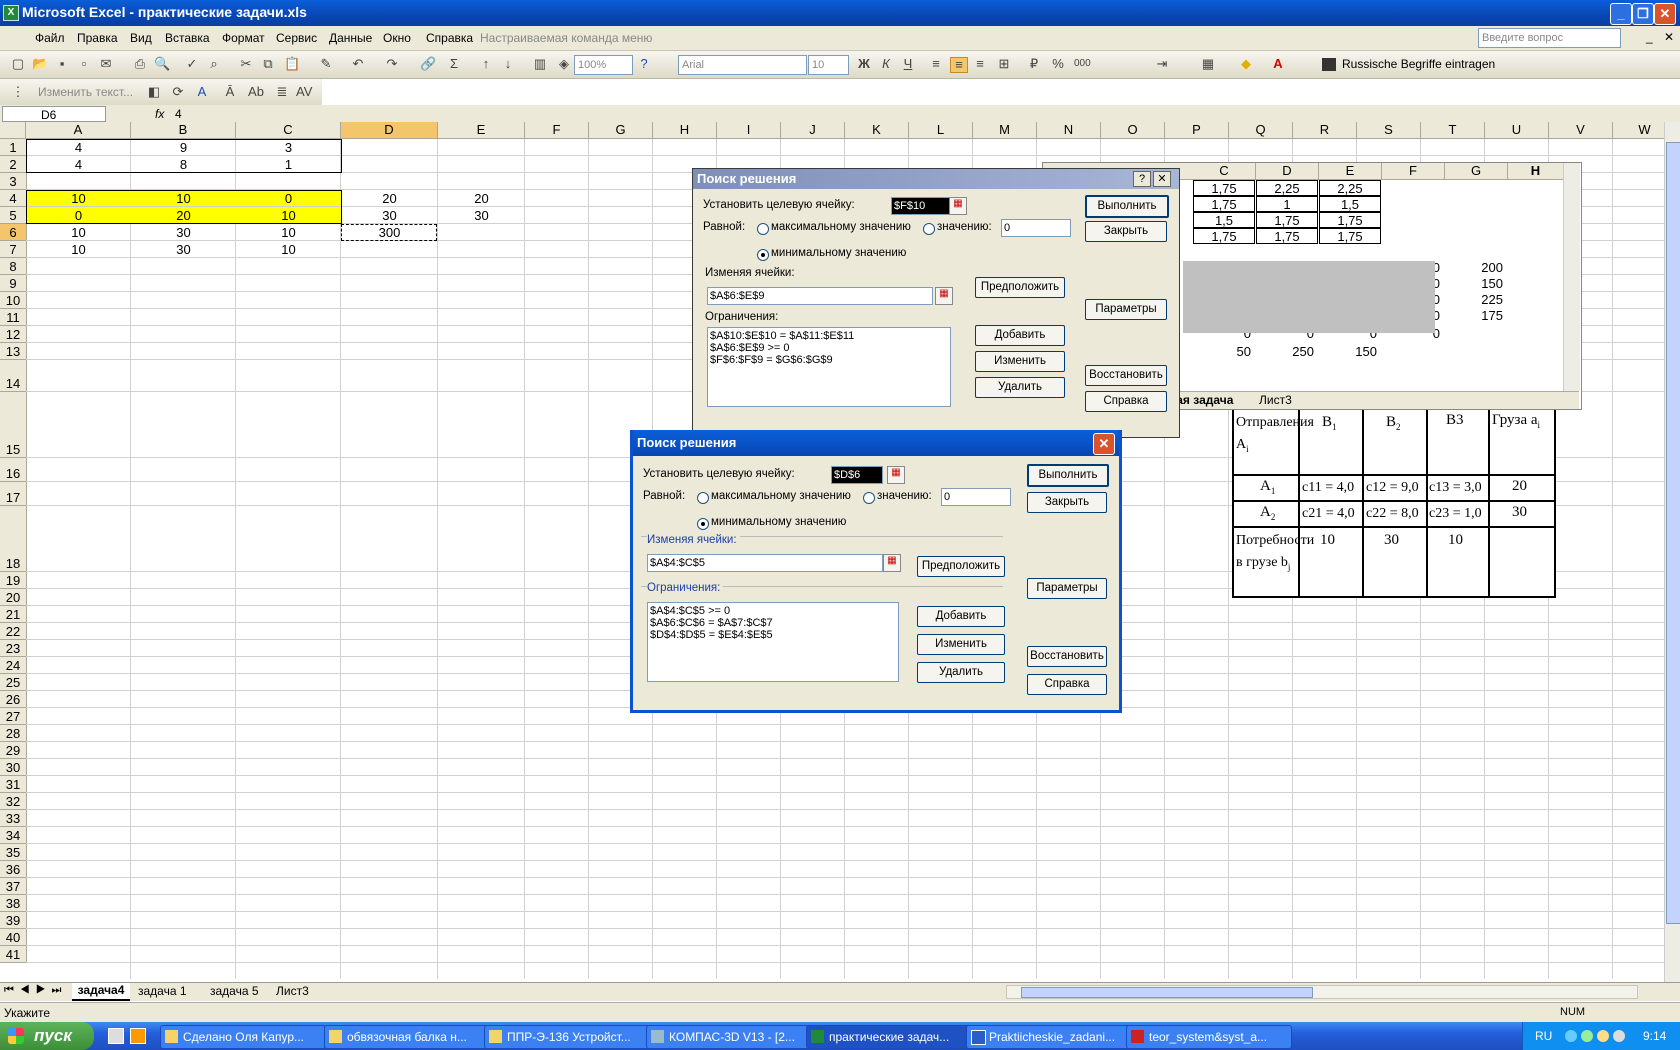 This screenshot has height=1050, width=1680. I want to click on tab-zadacha4: задача4, so click(101, 992).